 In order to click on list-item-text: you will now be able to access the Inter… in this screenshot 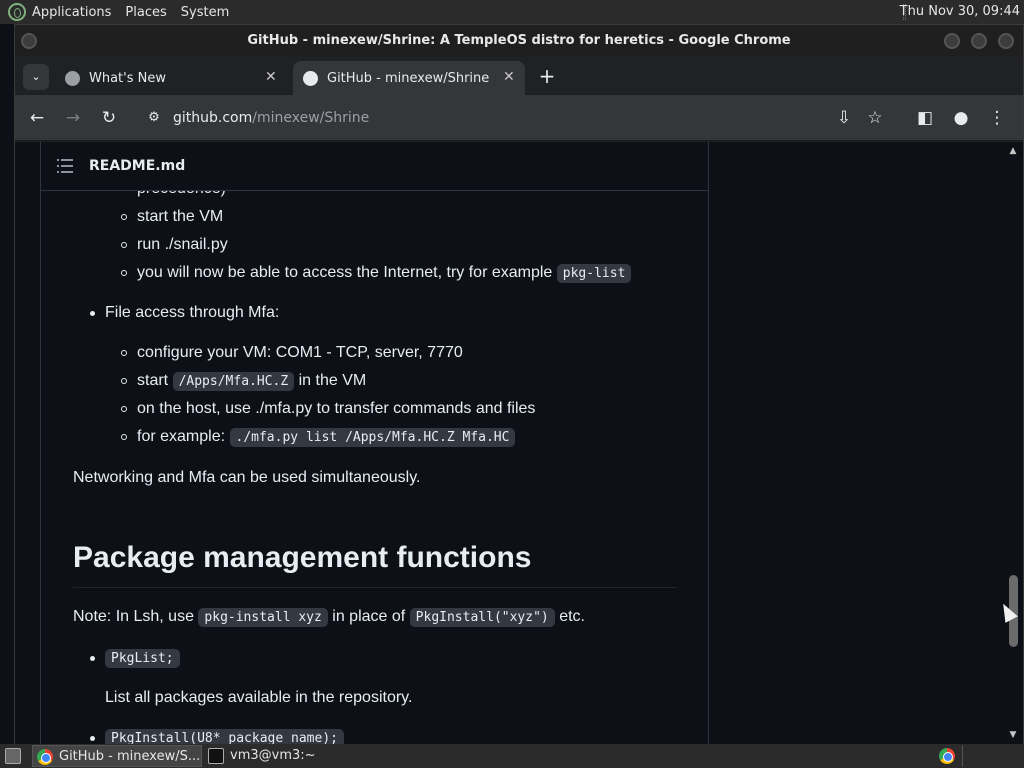, I will do `click(345, 272)`.